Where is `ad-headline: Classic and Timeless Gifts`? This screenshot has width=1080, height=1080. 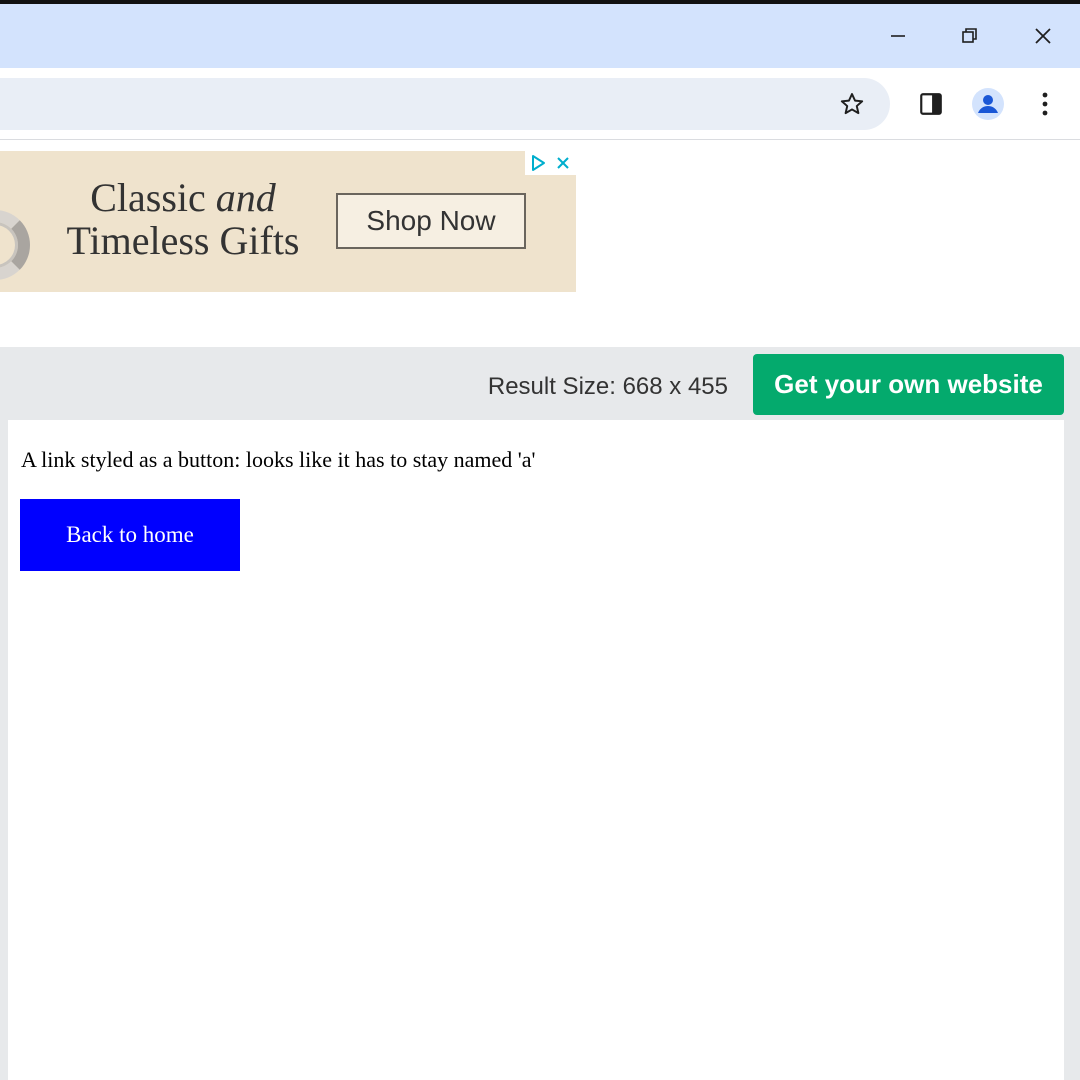
ad-headline: Classic and Timeless Gifts is located at coordinates (183, 219).